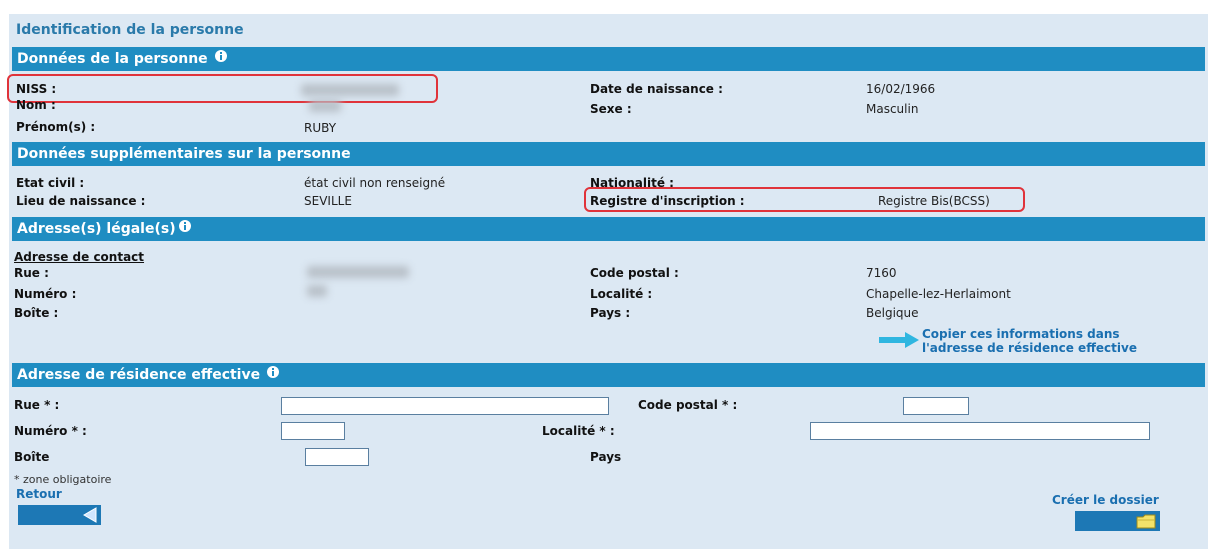  I want to click on boite-label: Boîte :, so click(36, 313).